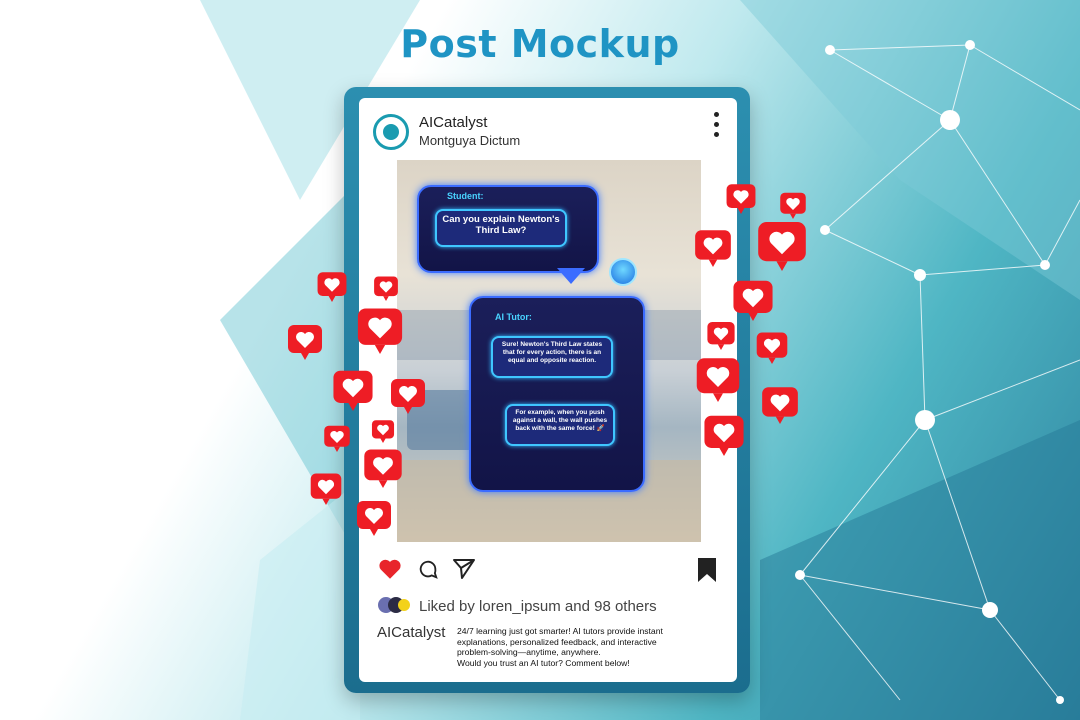 Image resolution: width=1080 pixels, height=720 pixels. I want to click on account-subtitle: Montguya Dictum, so click(470, 140).